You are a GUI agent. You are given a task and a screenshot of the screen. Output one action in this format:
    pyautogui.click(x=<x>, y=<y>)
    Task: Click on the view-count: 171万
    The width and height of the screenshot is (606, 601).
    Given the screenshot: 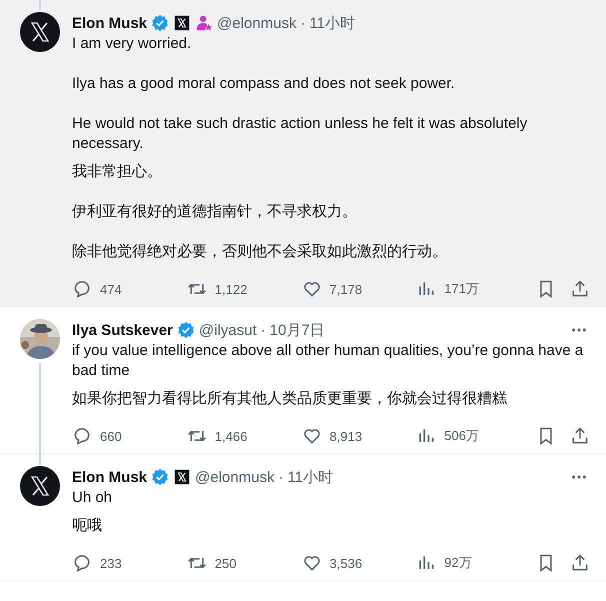 What is the action you would take?
    pyautogui.click(x=461, y=289)
    